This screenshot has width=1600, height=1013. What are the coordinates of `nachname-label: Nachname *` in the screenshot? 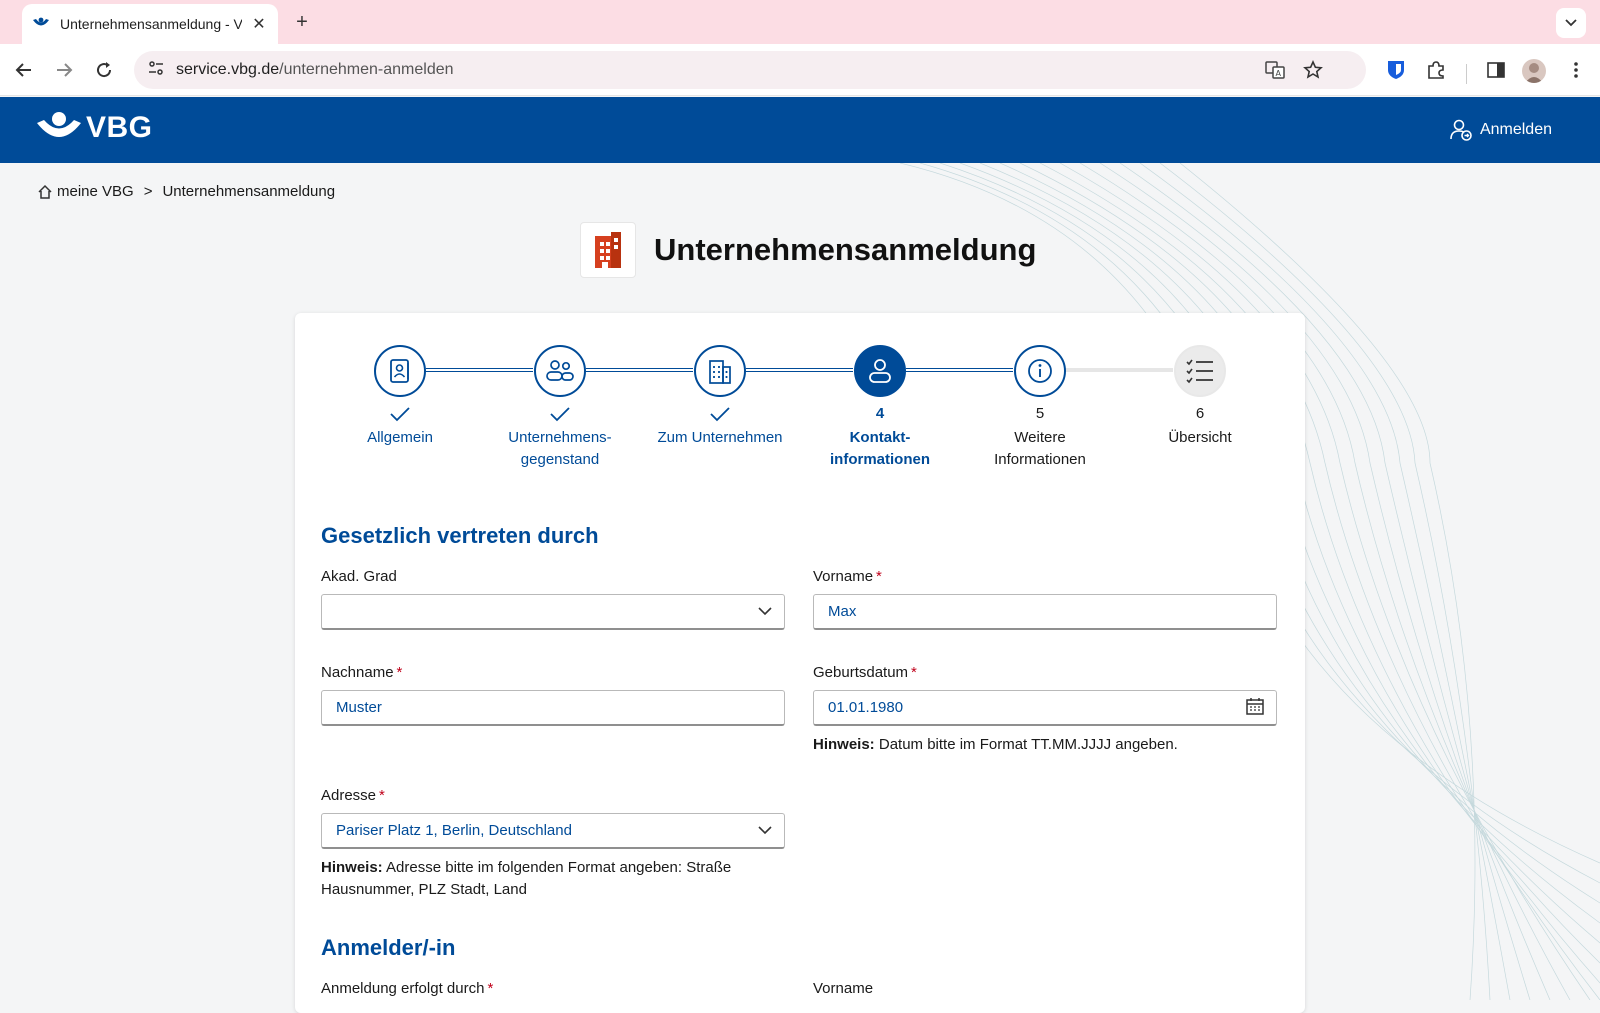 It's located at (553, 675).